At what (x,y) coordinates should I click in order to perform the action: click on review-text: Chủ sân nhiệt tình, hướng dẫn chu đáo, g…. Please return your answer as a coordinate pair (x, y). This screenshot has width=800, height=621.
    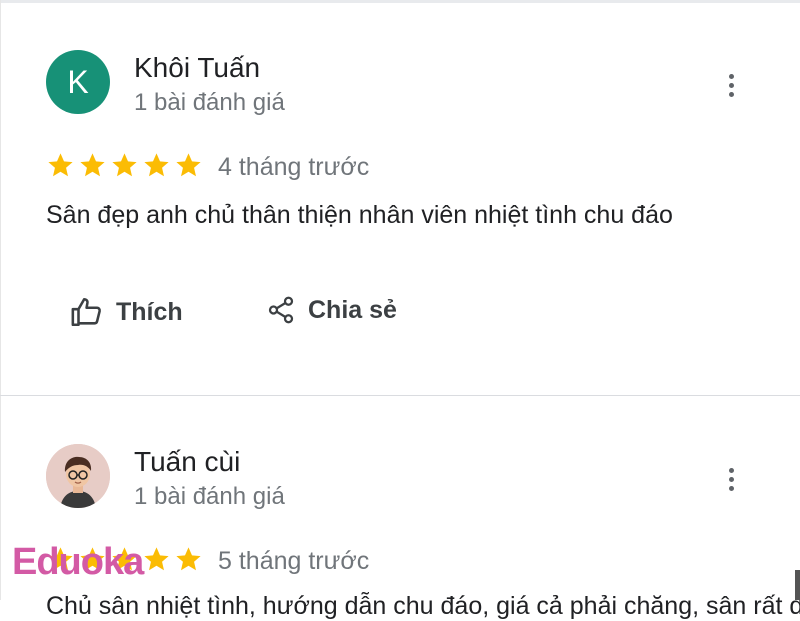
    Looking at the image, I should click on (423, 606).